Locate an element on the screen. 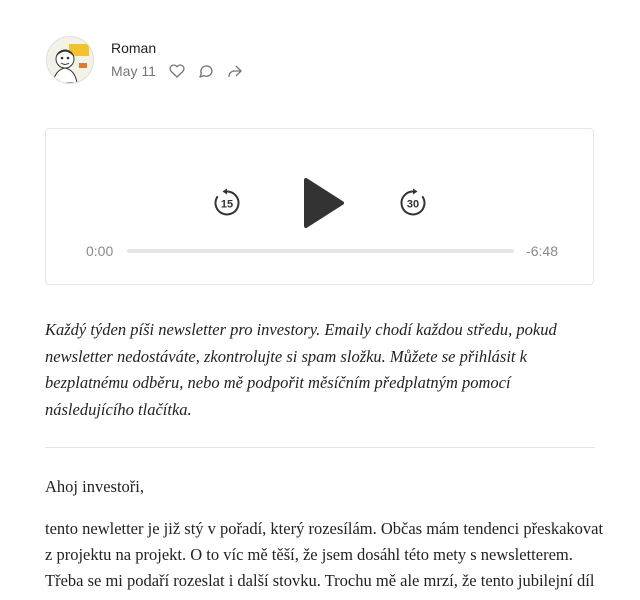  avatar is located at coordinates (70, 60).